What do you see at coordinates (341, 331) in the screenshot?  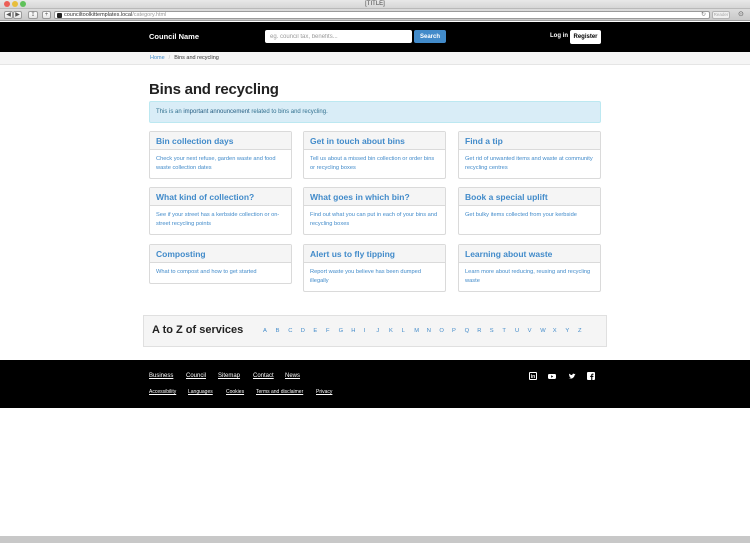 I see `atoz-letter-g: G` at bounding box center [341, 331].